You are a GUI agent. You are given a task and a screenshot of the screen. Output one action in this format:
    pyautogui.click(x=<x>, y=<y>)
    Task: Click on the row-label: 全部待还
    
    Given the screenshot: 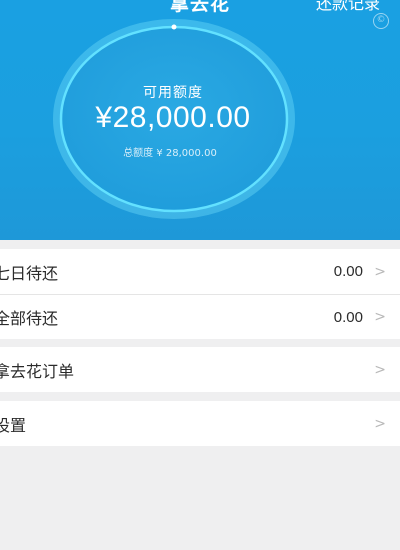 What is the action you would take?
    pyautogui.click(x=29, y=318)
    